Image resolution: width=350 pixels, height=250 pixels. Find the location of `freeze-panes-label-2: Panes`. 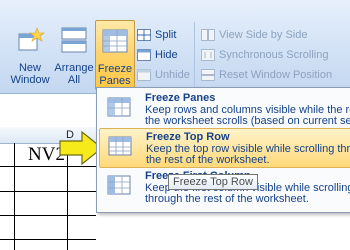

freeze-panes-label-2: Panes is located at coordinates (115, 81).